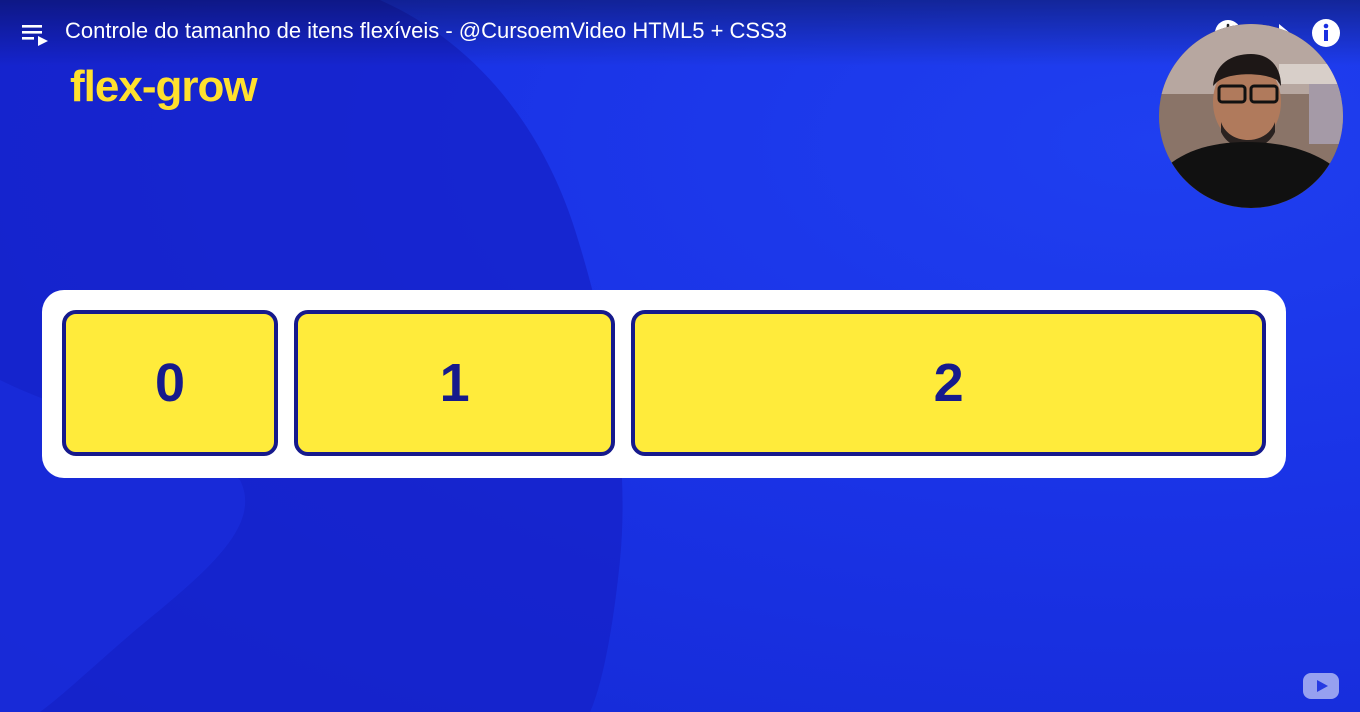 The image size is (1360, 712). What do you see at coordinates (170, 383) in the screenshot?
I see `flex-item-0: 0` at bounding box center [170, 383].